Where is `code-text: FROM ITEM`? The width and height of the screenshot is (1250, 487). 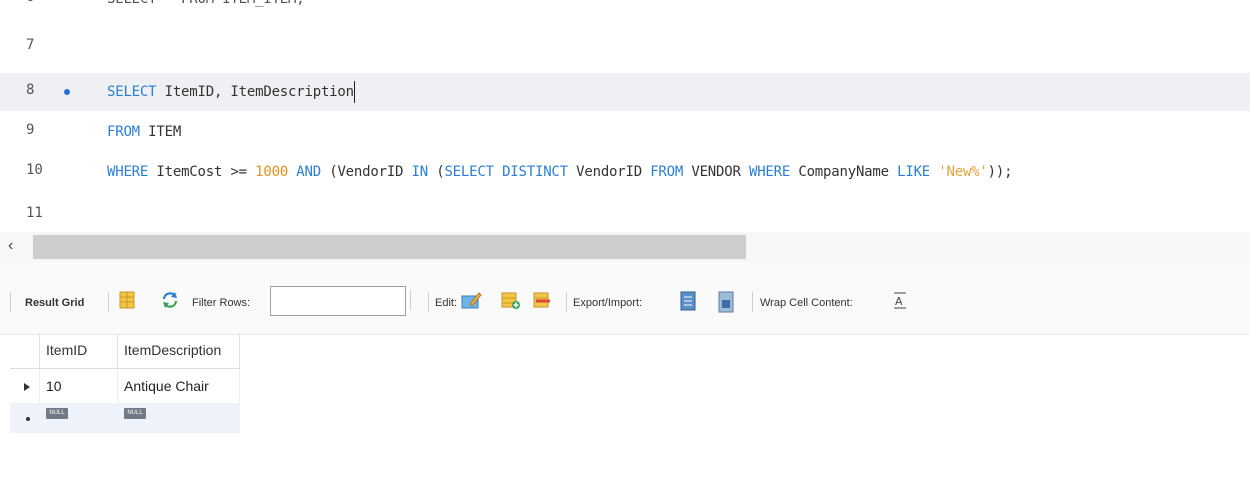 code-text: FROM ITEM is located at coordinates (144, 132).